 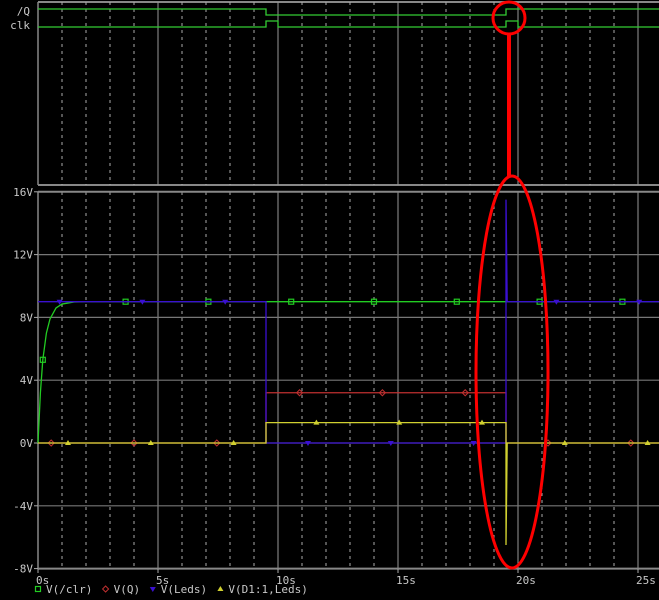 I want to click on legend-entry: V(Leds), so click(x=184, y=589).